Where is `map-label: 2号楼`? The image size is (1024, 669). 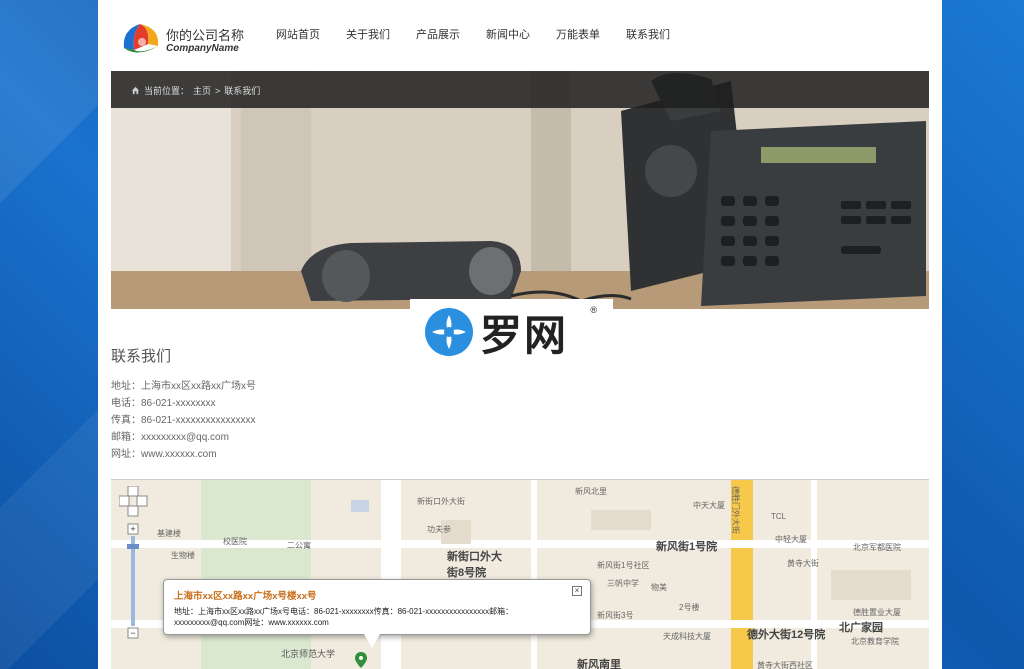 map-label: 2号楼 is located at coordinates (689, 607).